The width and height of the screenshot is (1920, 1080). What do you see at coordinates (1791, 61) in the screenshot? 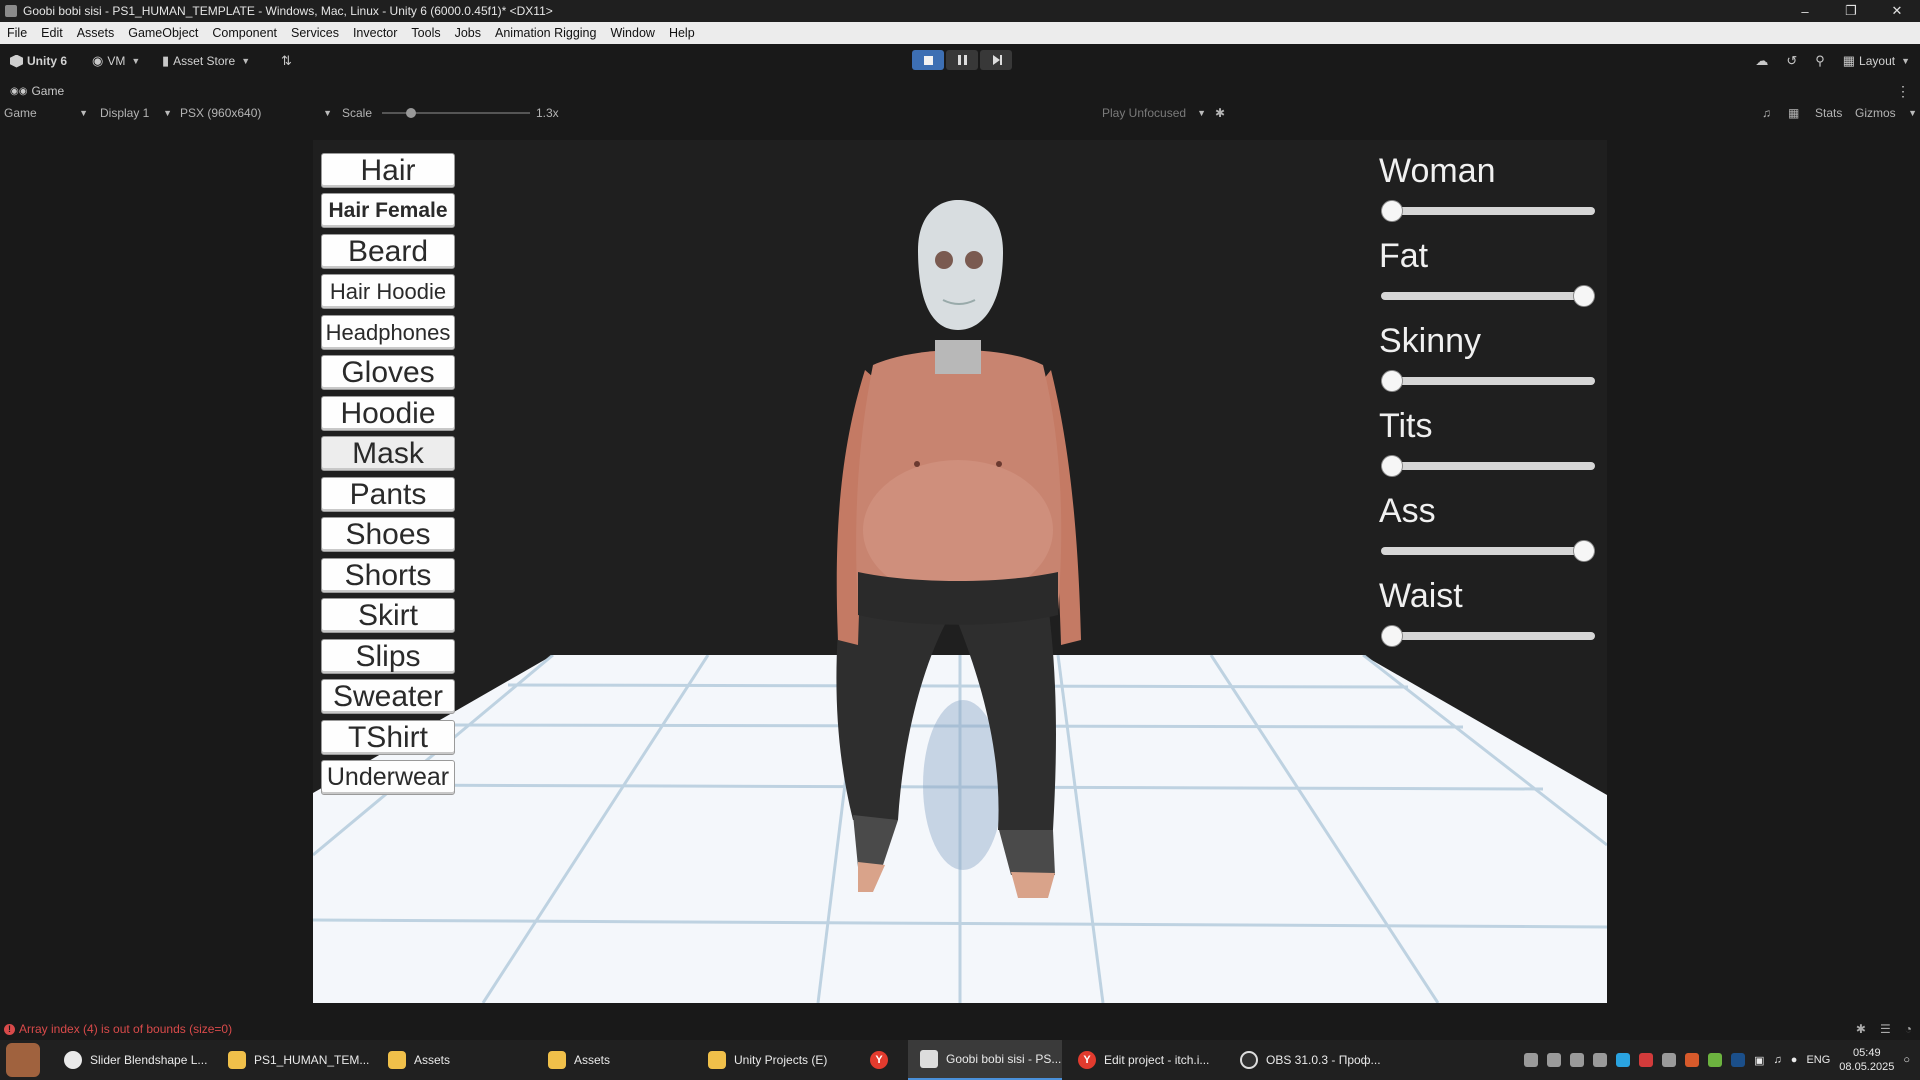
I see `history-icon: ↺` at bounding box center [1791, 61].